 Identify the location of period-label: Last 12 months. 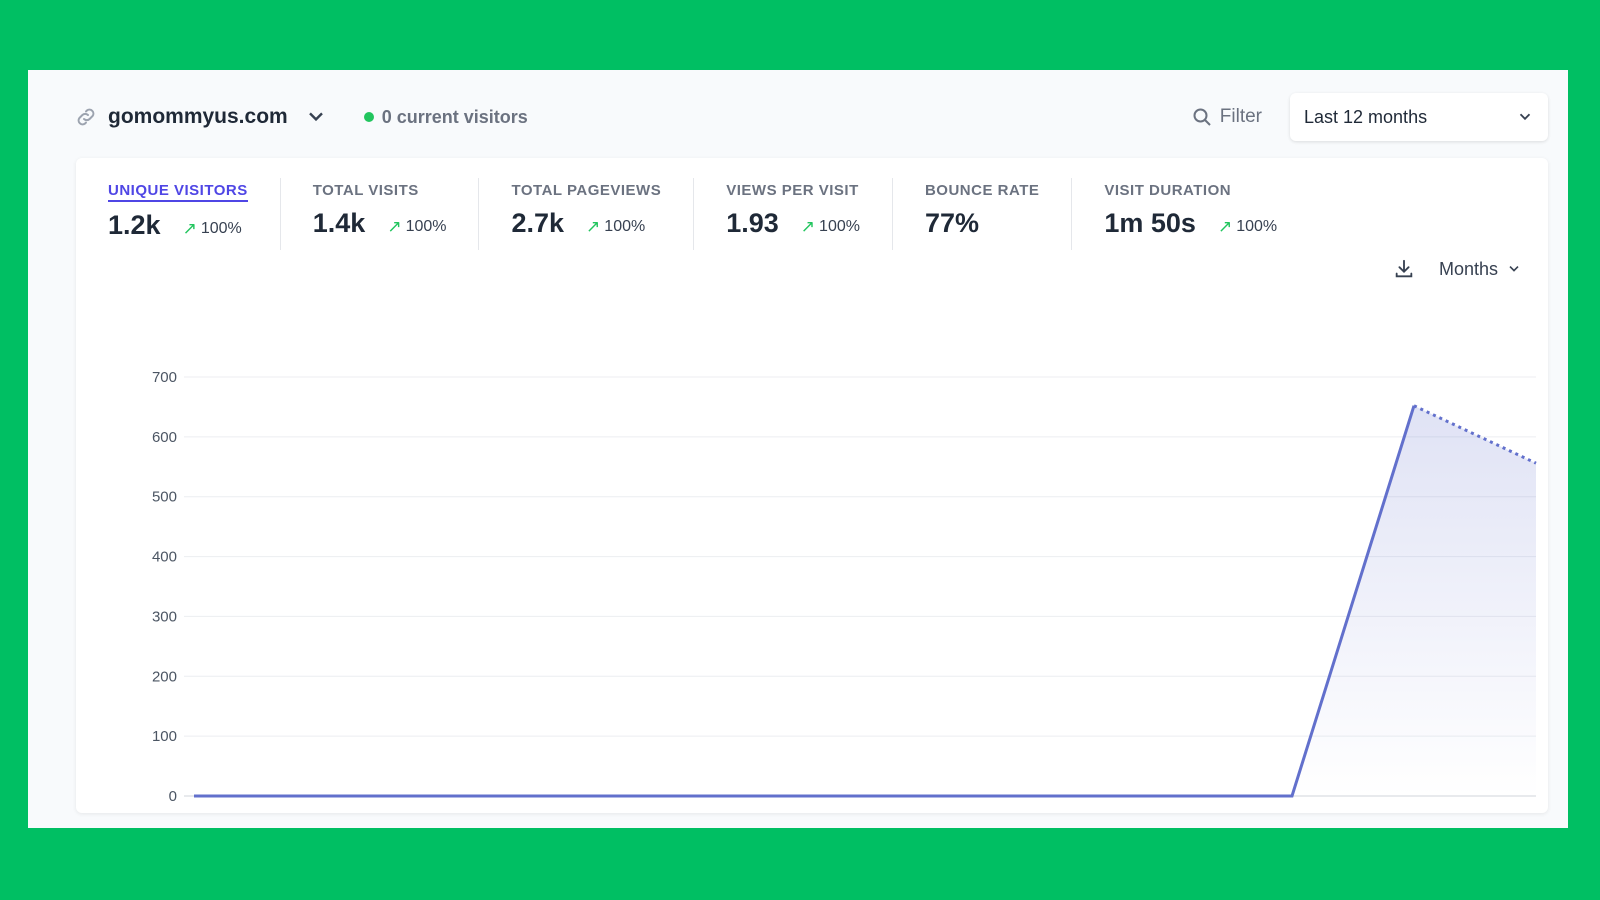
(1366, 116).